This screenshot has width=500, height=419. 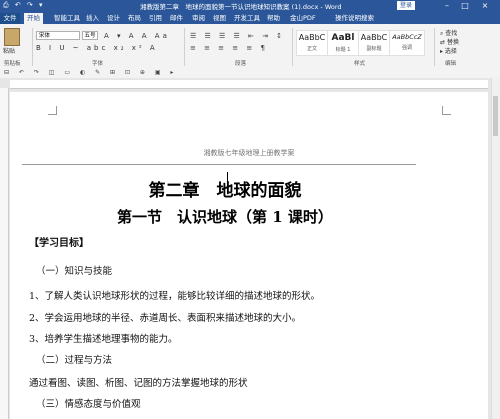 What do you see at coordinates (92, 18) in the screenshot?
I see `tab-insert: 插入` at bounding box center [92, 18].